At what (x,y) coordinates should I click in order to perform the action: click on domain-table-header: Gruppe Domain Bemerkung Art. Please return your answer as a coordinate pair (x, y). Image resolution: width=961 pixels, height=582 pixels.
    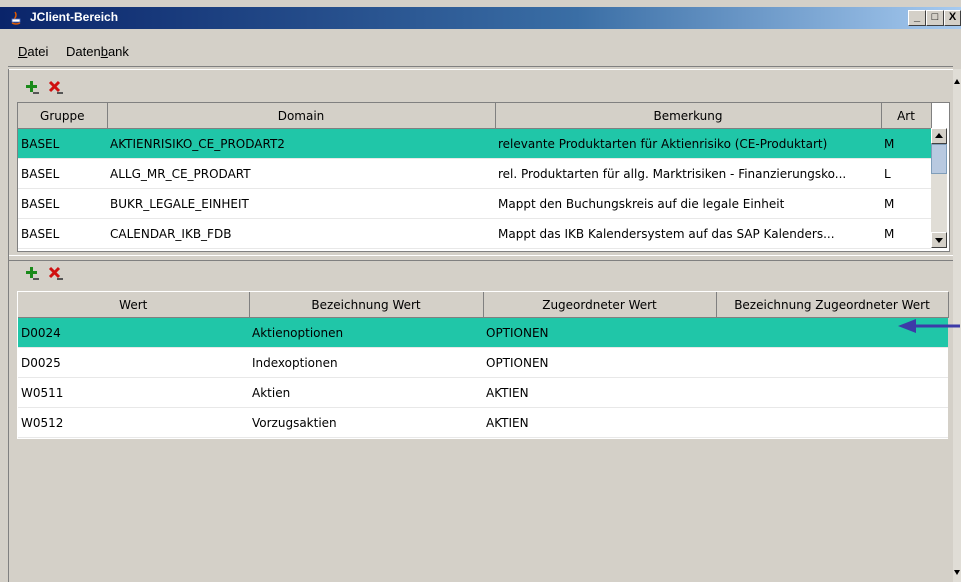
    Looking at the image, I should click on (475, 116).